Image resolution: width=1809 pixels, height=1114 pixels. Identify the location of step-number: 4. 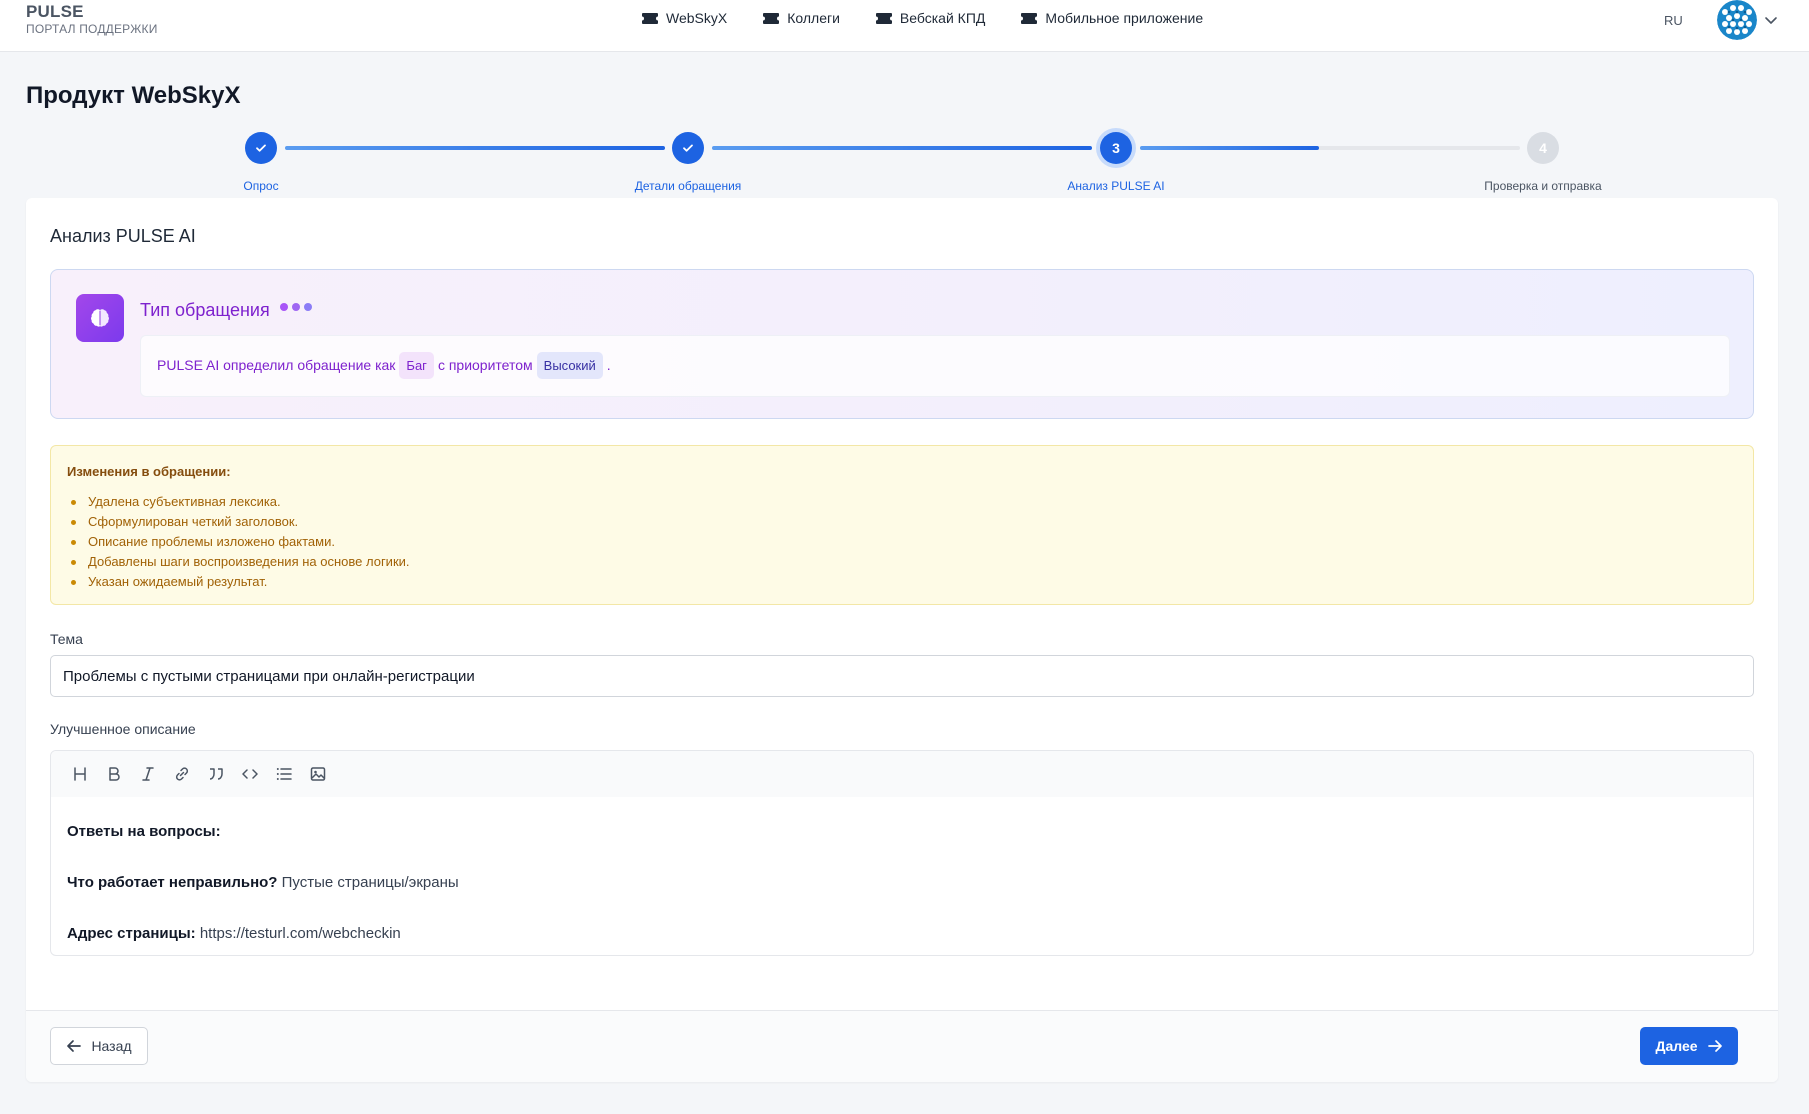
(1543, 148).